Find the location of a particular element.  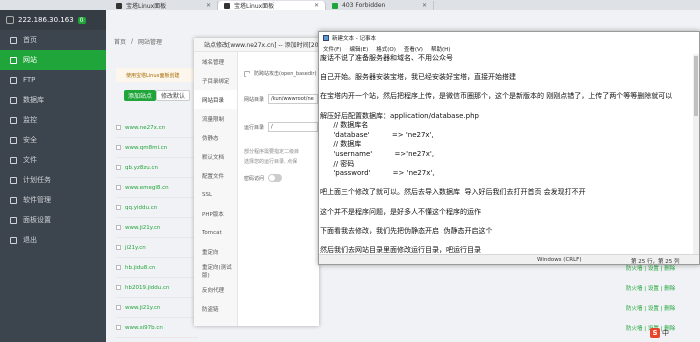

site-name: ji21y.cn is located at coordinates (135, 248).